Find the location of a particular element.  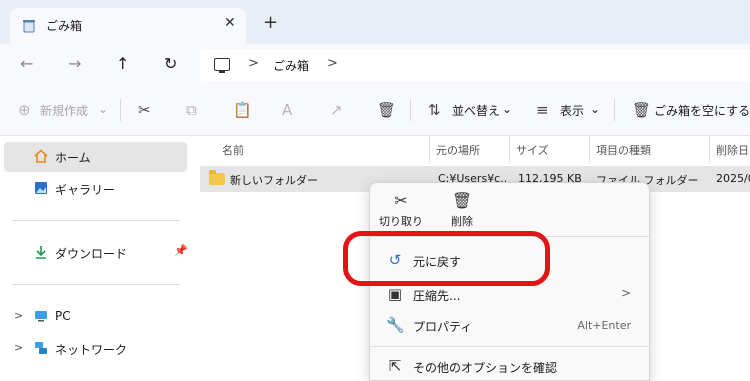

view-button: 表示 is located at coordinates (572, 110).